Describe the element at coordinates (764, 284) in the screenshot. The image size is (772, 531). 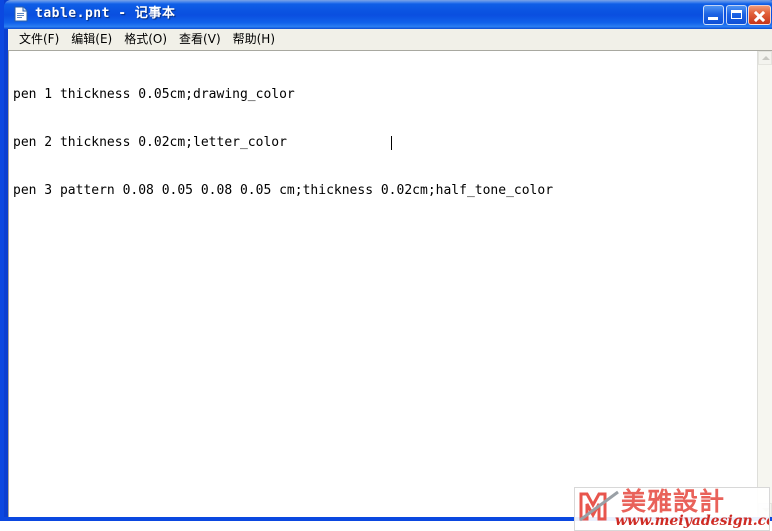
I see `vertical-scrollbar` at that location.